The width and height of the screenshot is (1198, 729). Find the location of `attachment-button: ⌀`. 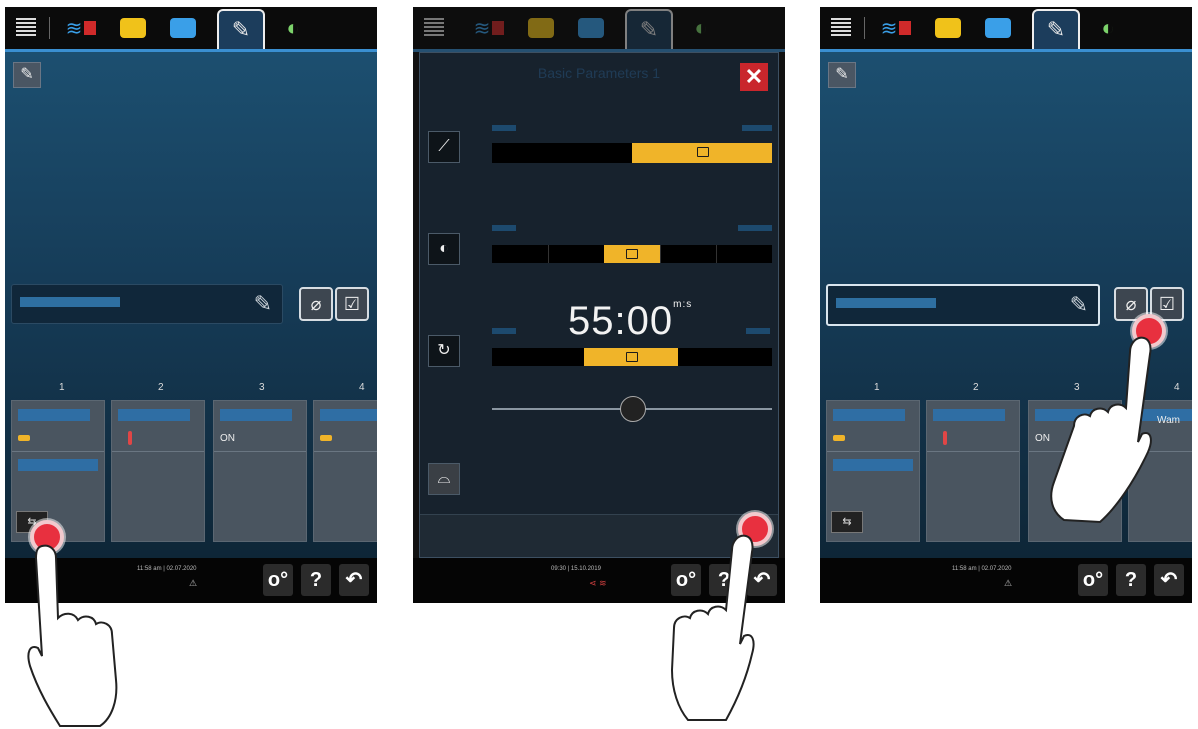

attachment-button: ⌀ is located at coordinates (316, 304).